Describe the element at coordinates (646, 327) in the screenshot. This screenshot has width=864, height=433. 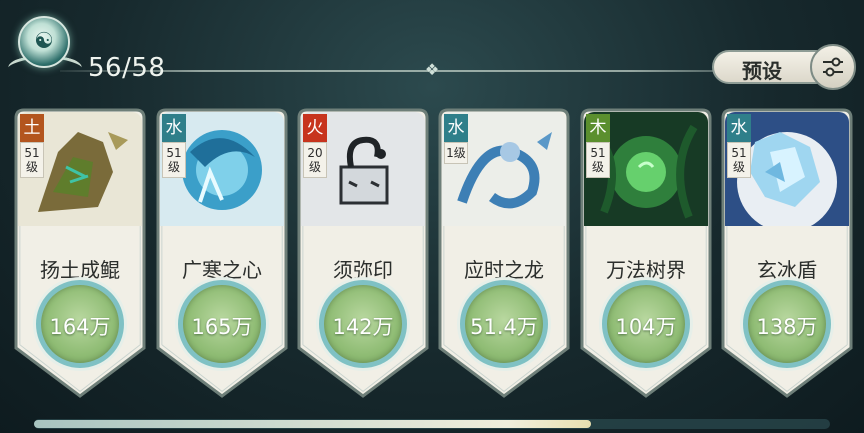
I see `power-value: 104万` at that location.